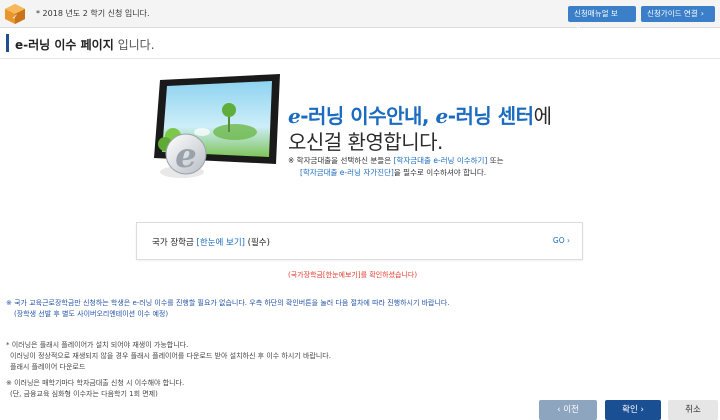  What do you see at coordinates (134, 45) in the screenshot?
I see `page-title-rest: 입니다.` at bounding box center [134, 45].